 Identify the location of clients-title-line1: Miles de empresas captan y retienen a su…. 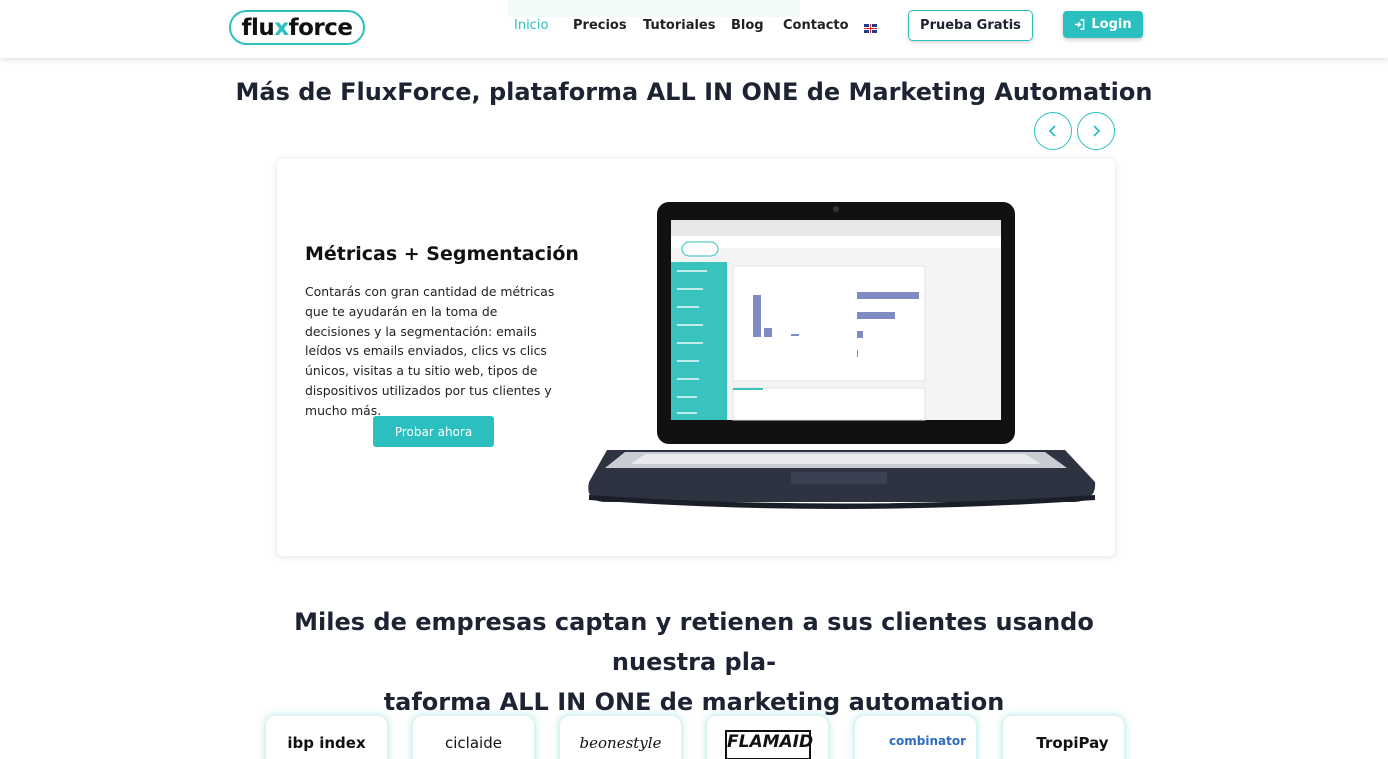
(694, 642).